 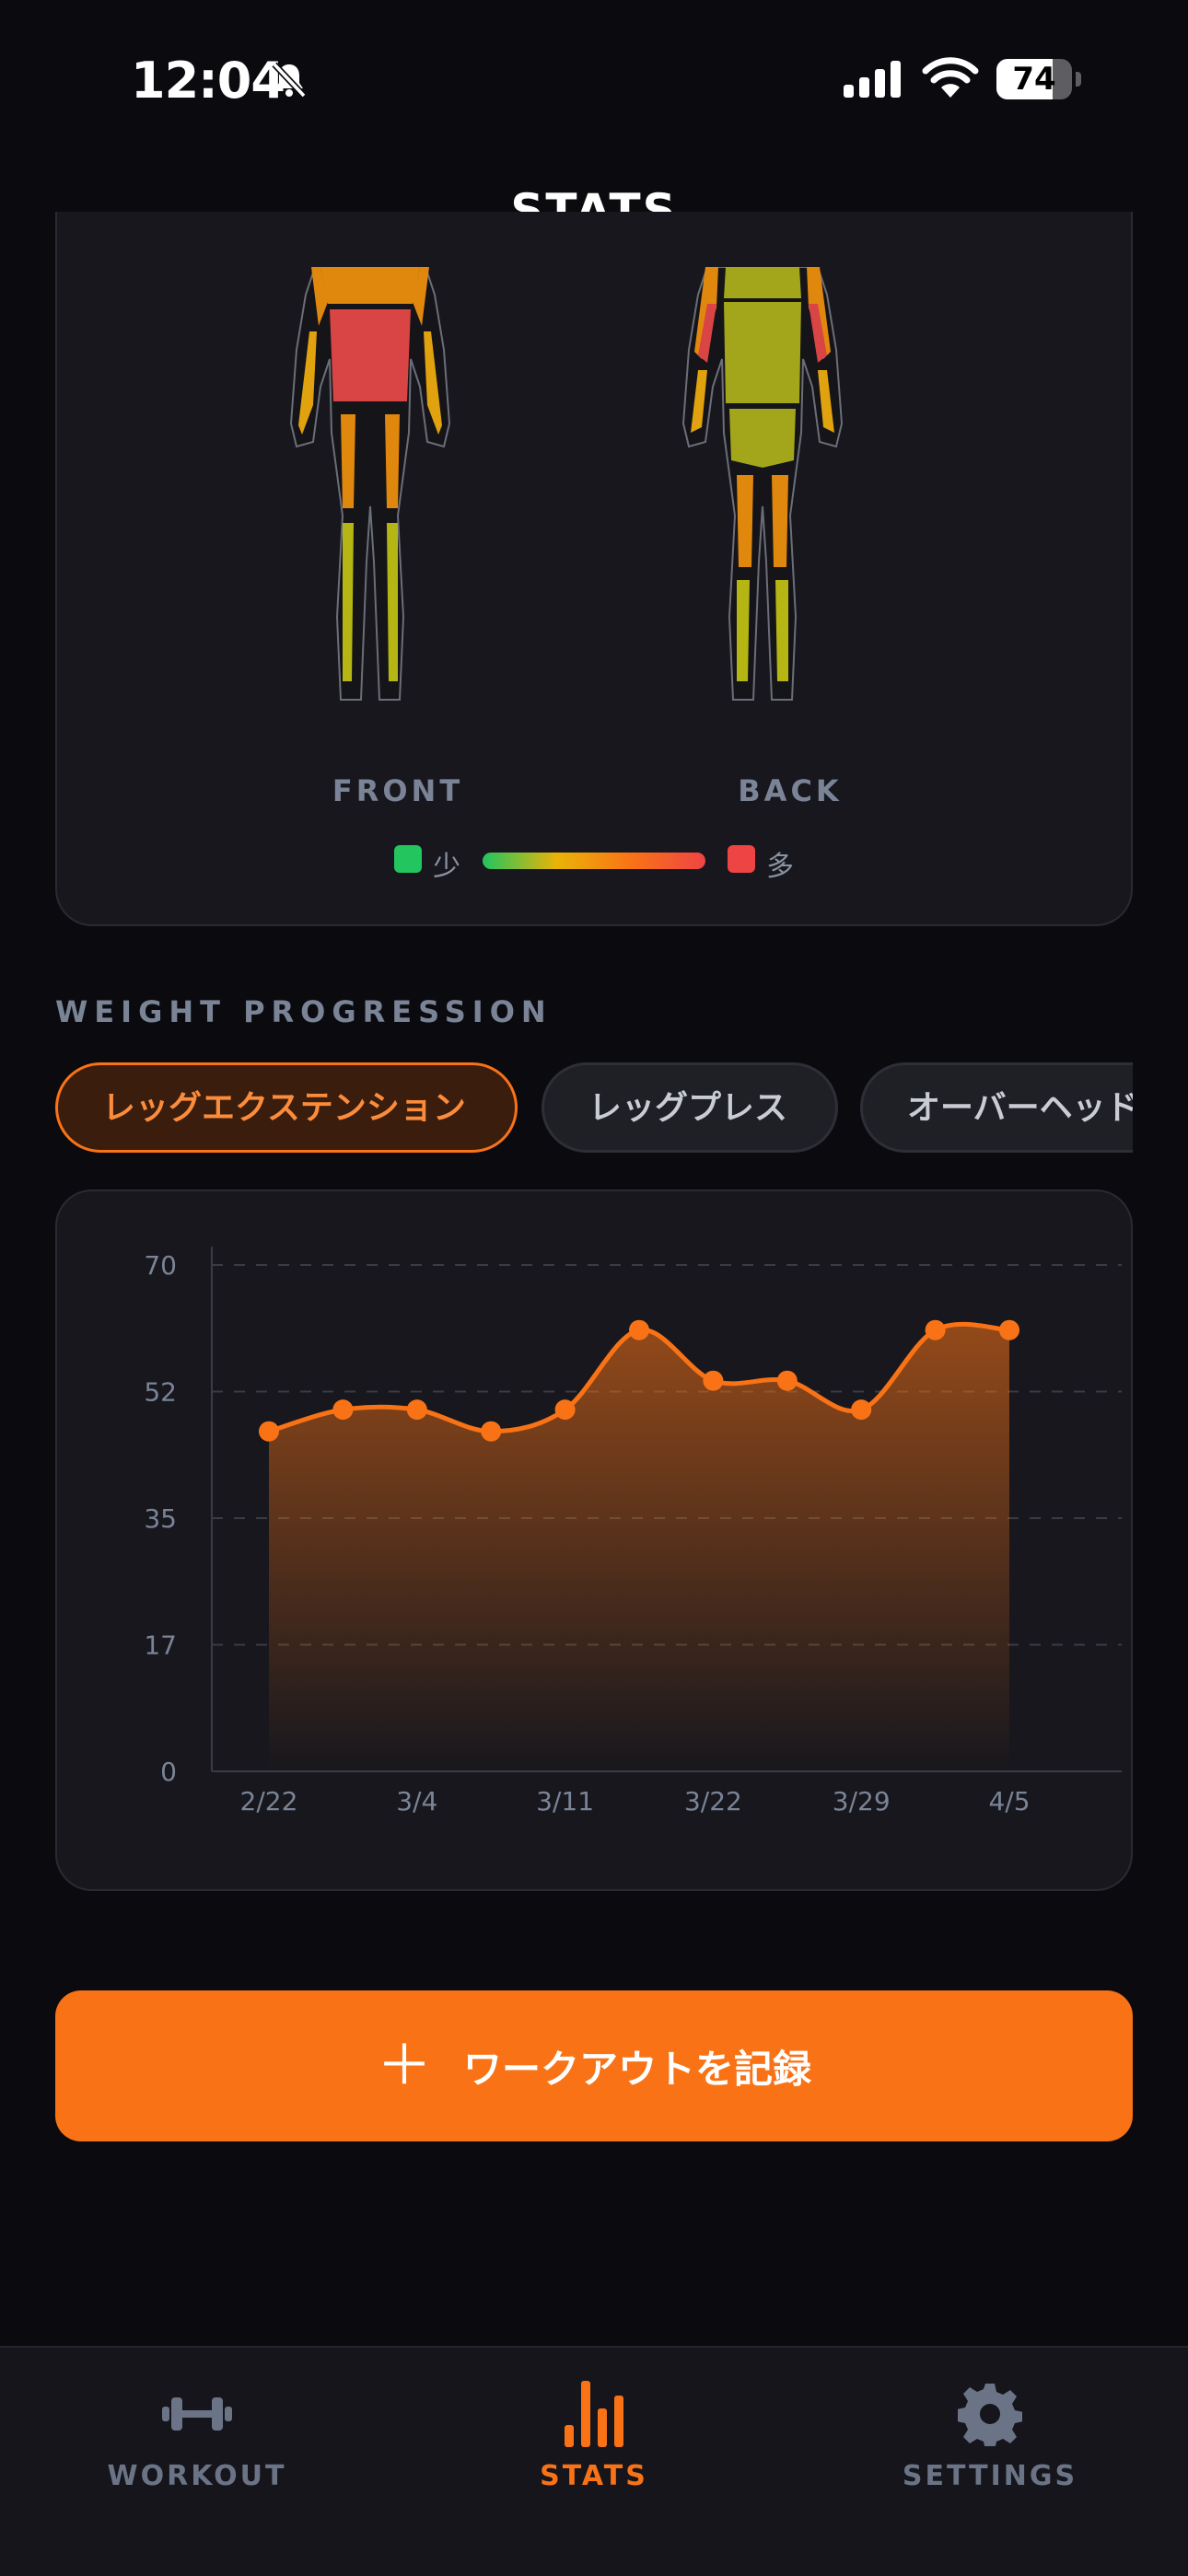 I want to click on exercise-chip-leg-extension: レッグエクステンション, so click(x=286, y=1107).